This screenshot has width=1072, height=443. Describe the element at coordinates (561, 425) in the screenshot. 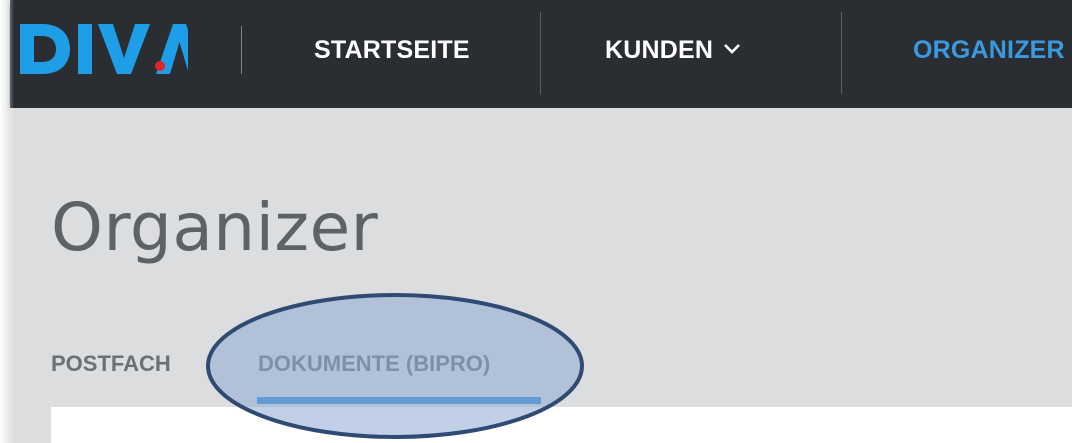

I see `tab-content-panel` at that location.